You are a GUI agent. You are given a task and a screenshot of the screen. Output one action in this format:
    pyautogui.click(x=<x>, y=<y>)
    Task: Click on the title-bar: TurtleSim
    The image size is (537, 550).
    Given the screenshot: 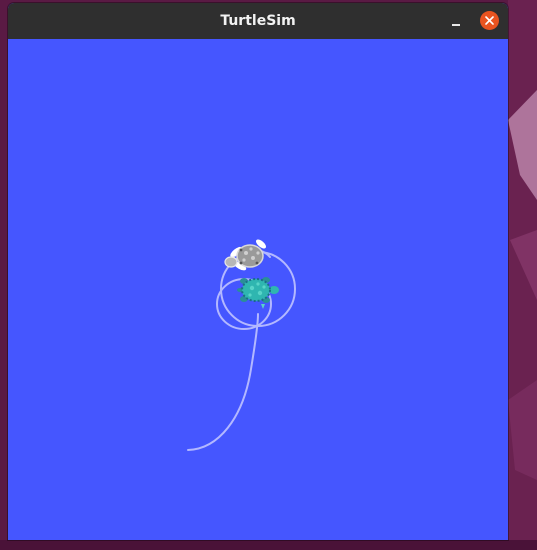 What is the action you would take?
    pyautogui.click(x=258, y=21)
    